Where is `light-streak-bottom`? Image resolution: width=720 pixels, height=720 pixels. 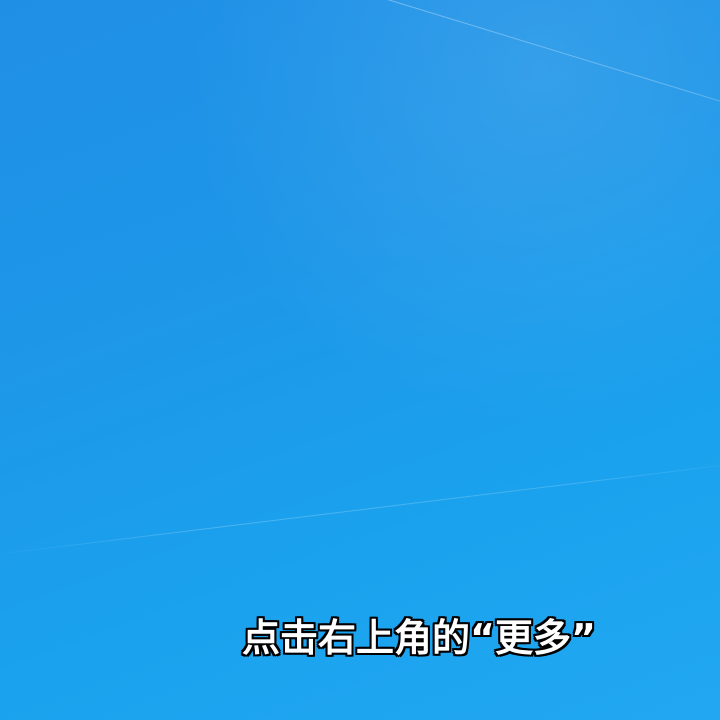
light-streak-bottom is located at coordinates (360, 507).